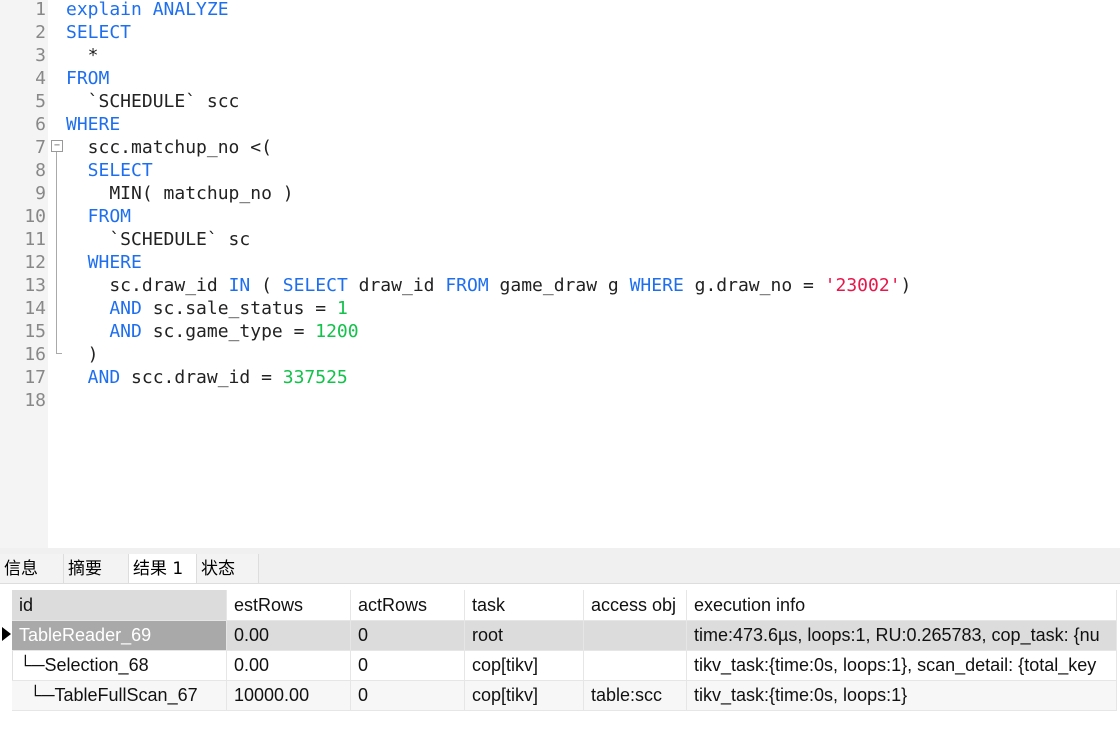  I want to click on line-number: 13, so click(35, 285).